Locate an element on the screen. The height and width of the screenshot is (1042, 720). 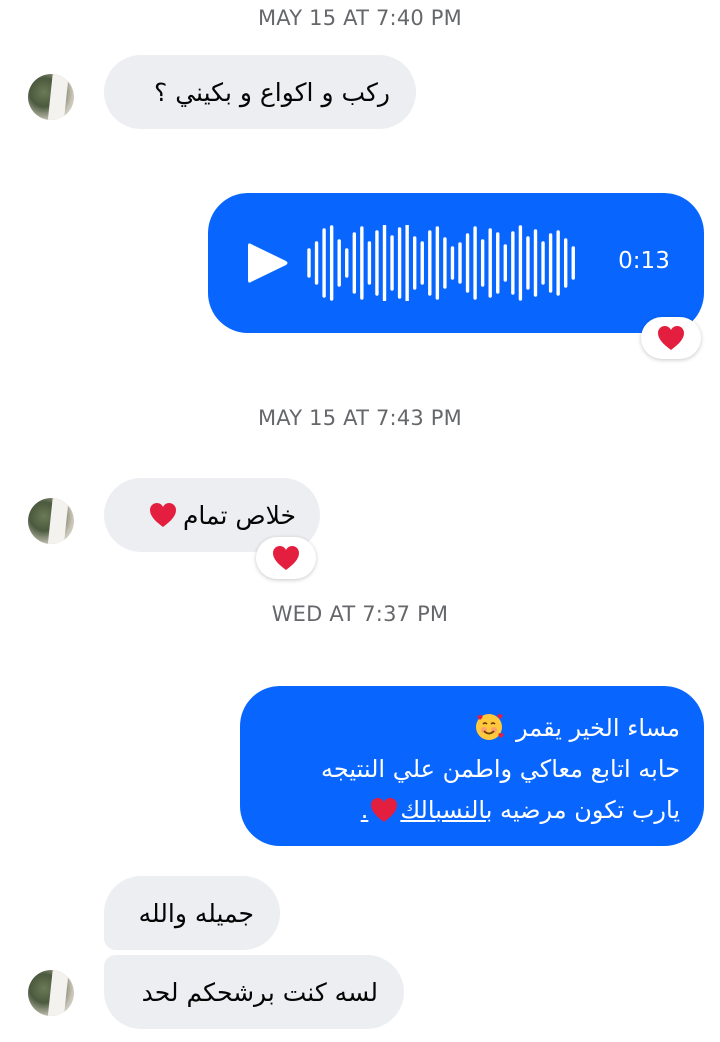
message-text: جميله والله is located at coordinates (196, 913).